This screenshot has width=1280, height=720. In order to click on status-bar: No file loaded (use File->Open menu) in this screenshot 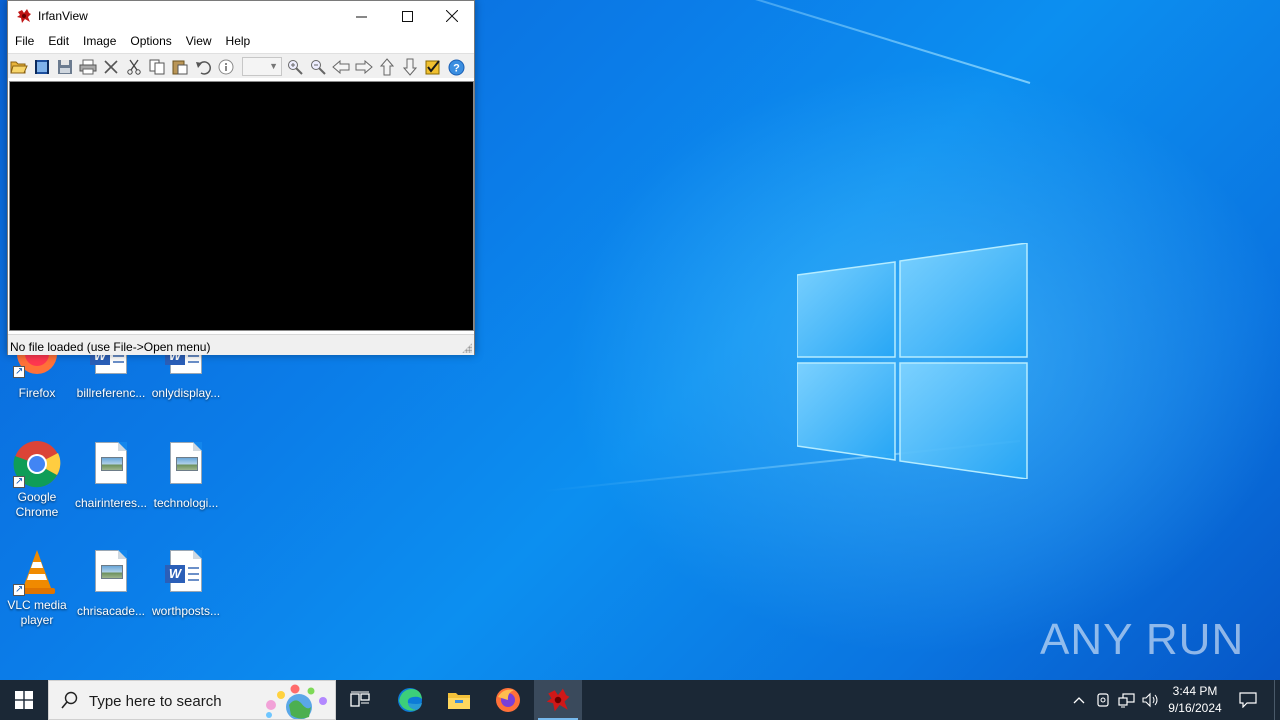, I will do `click(241, 344)`.